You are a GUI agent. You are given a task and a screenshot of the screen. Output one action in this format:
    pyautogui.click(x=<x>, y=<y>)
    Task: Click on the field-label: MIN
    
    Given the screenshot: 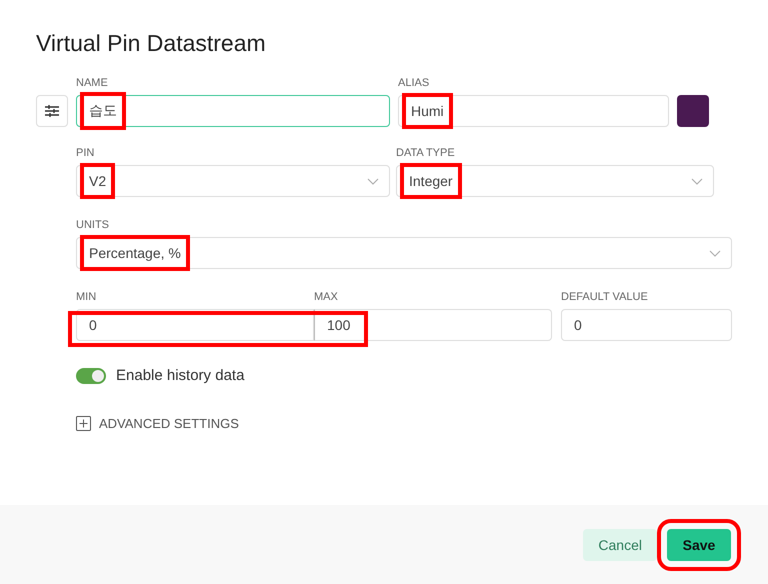 What is the action you would take?
    pyautogui.click(x=87, y=297)
    